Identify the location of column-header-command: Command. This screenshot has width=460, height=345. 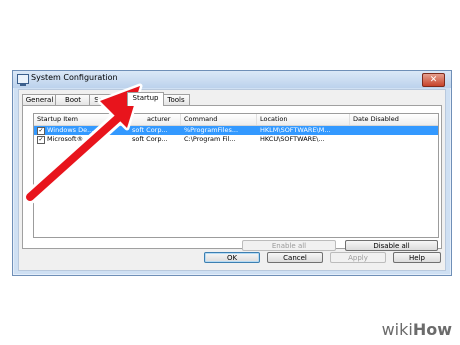
(219, 119).